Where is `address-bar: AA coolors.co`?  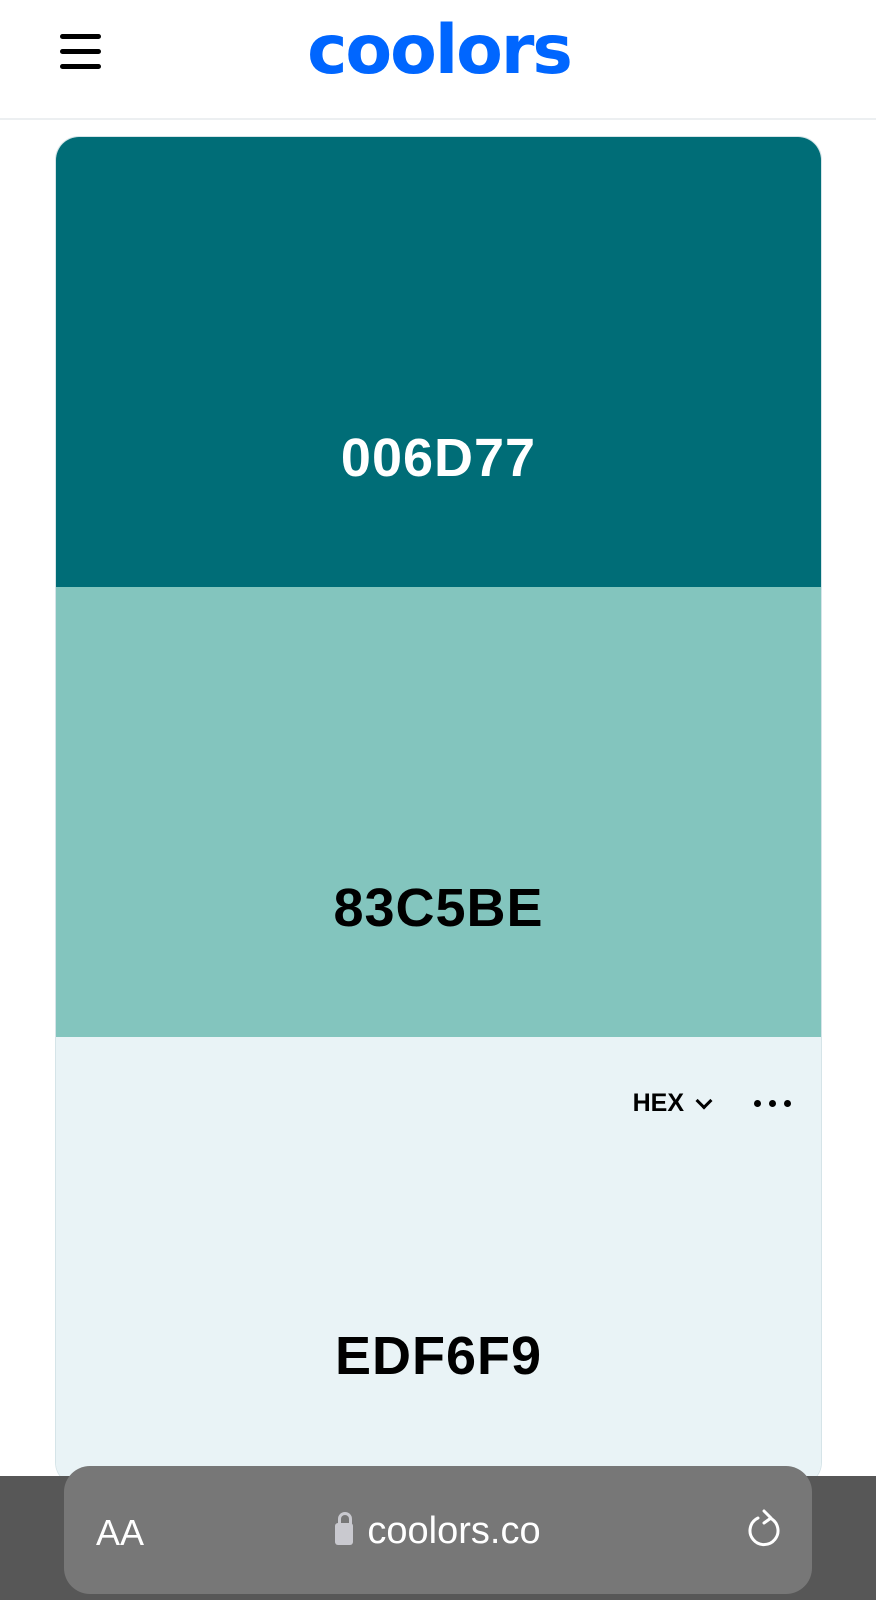 address-bar: AA coolors.co is located at coordinates (438, 1530).